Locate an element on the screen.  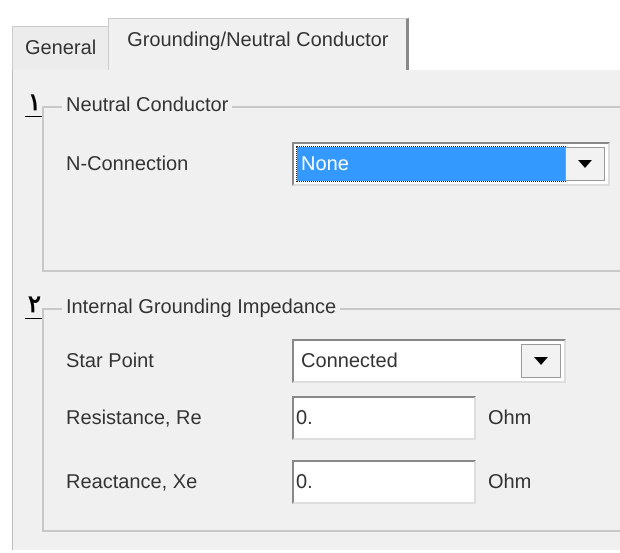
field-label: Reactance, Xe is located at coordinates (132, 482).